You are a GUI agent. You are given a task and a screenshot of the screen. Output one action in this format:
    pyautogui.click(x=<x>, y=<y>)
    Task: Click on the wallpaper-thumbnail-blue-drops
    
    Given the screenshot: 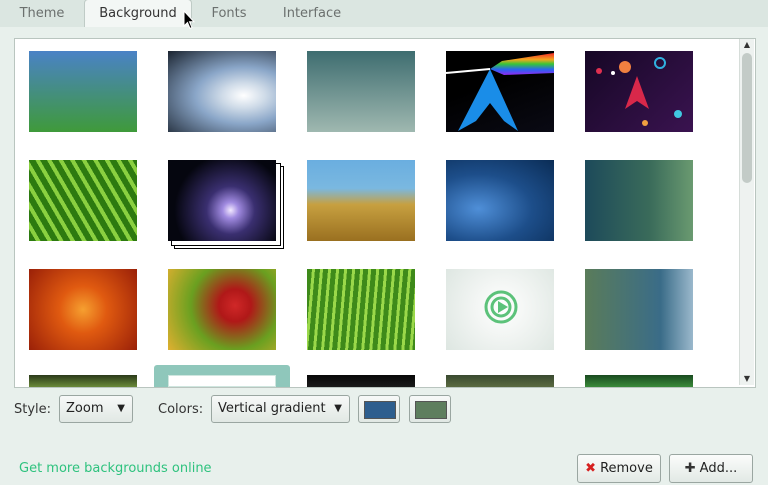 What is the action you would take?
    pyautogui.click(x=500, y=200)
    